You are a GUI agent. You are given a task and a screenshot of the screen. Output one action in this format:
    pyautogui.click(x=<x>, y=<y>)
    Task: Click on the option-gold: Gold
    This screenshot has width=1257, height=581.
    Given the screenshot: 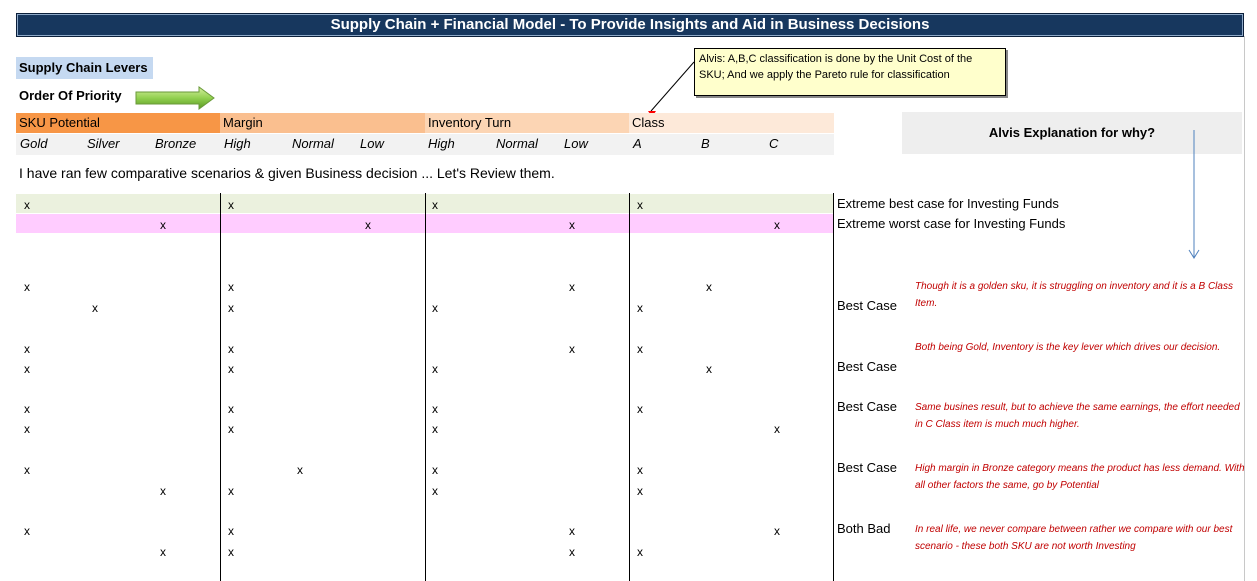 What is the action you would take?
    pyautogui.click(x=34, y=143)
    